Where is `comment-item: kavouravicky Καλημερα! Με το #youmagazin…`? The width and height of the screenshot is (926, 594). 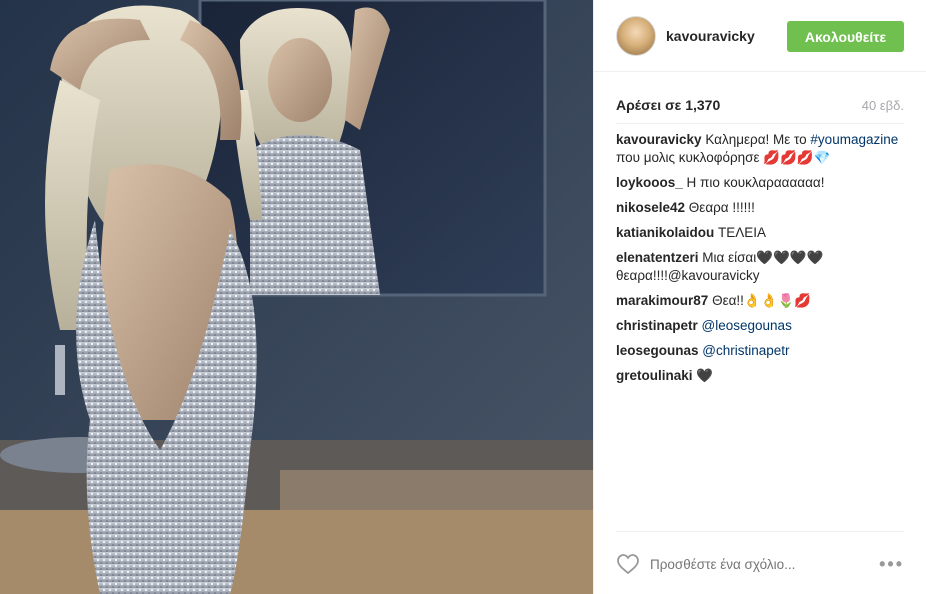
comment-item: kavouravicky Καλημερα! Με το #youmagazin… is located at coordinates (761, 149).